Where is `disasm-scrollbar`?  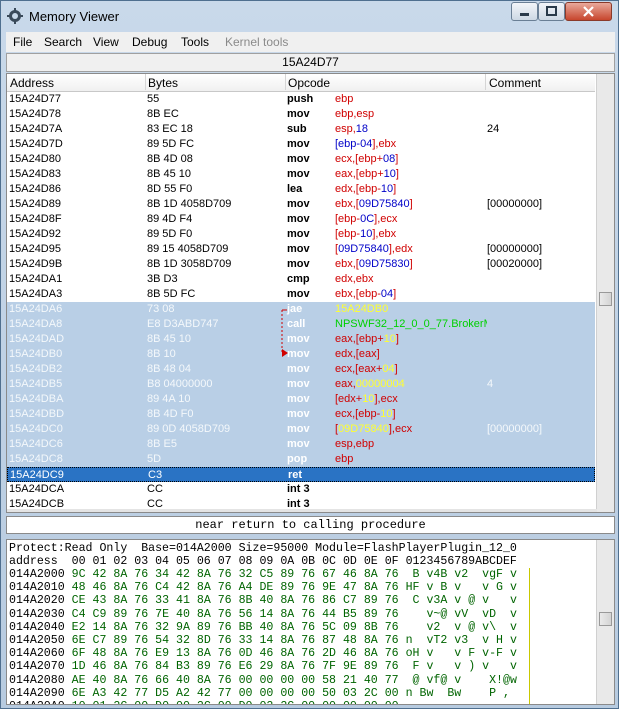
disasm-scrollbar is located at coordinates (605, 293).